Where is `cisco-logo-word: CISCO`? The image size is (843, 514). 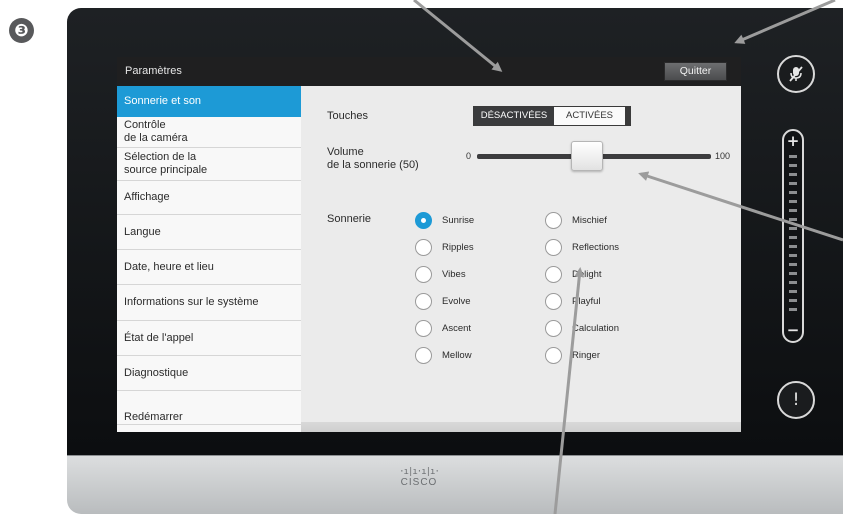
cisco-logo-word: CISCO is located at coordinates (419, 482).